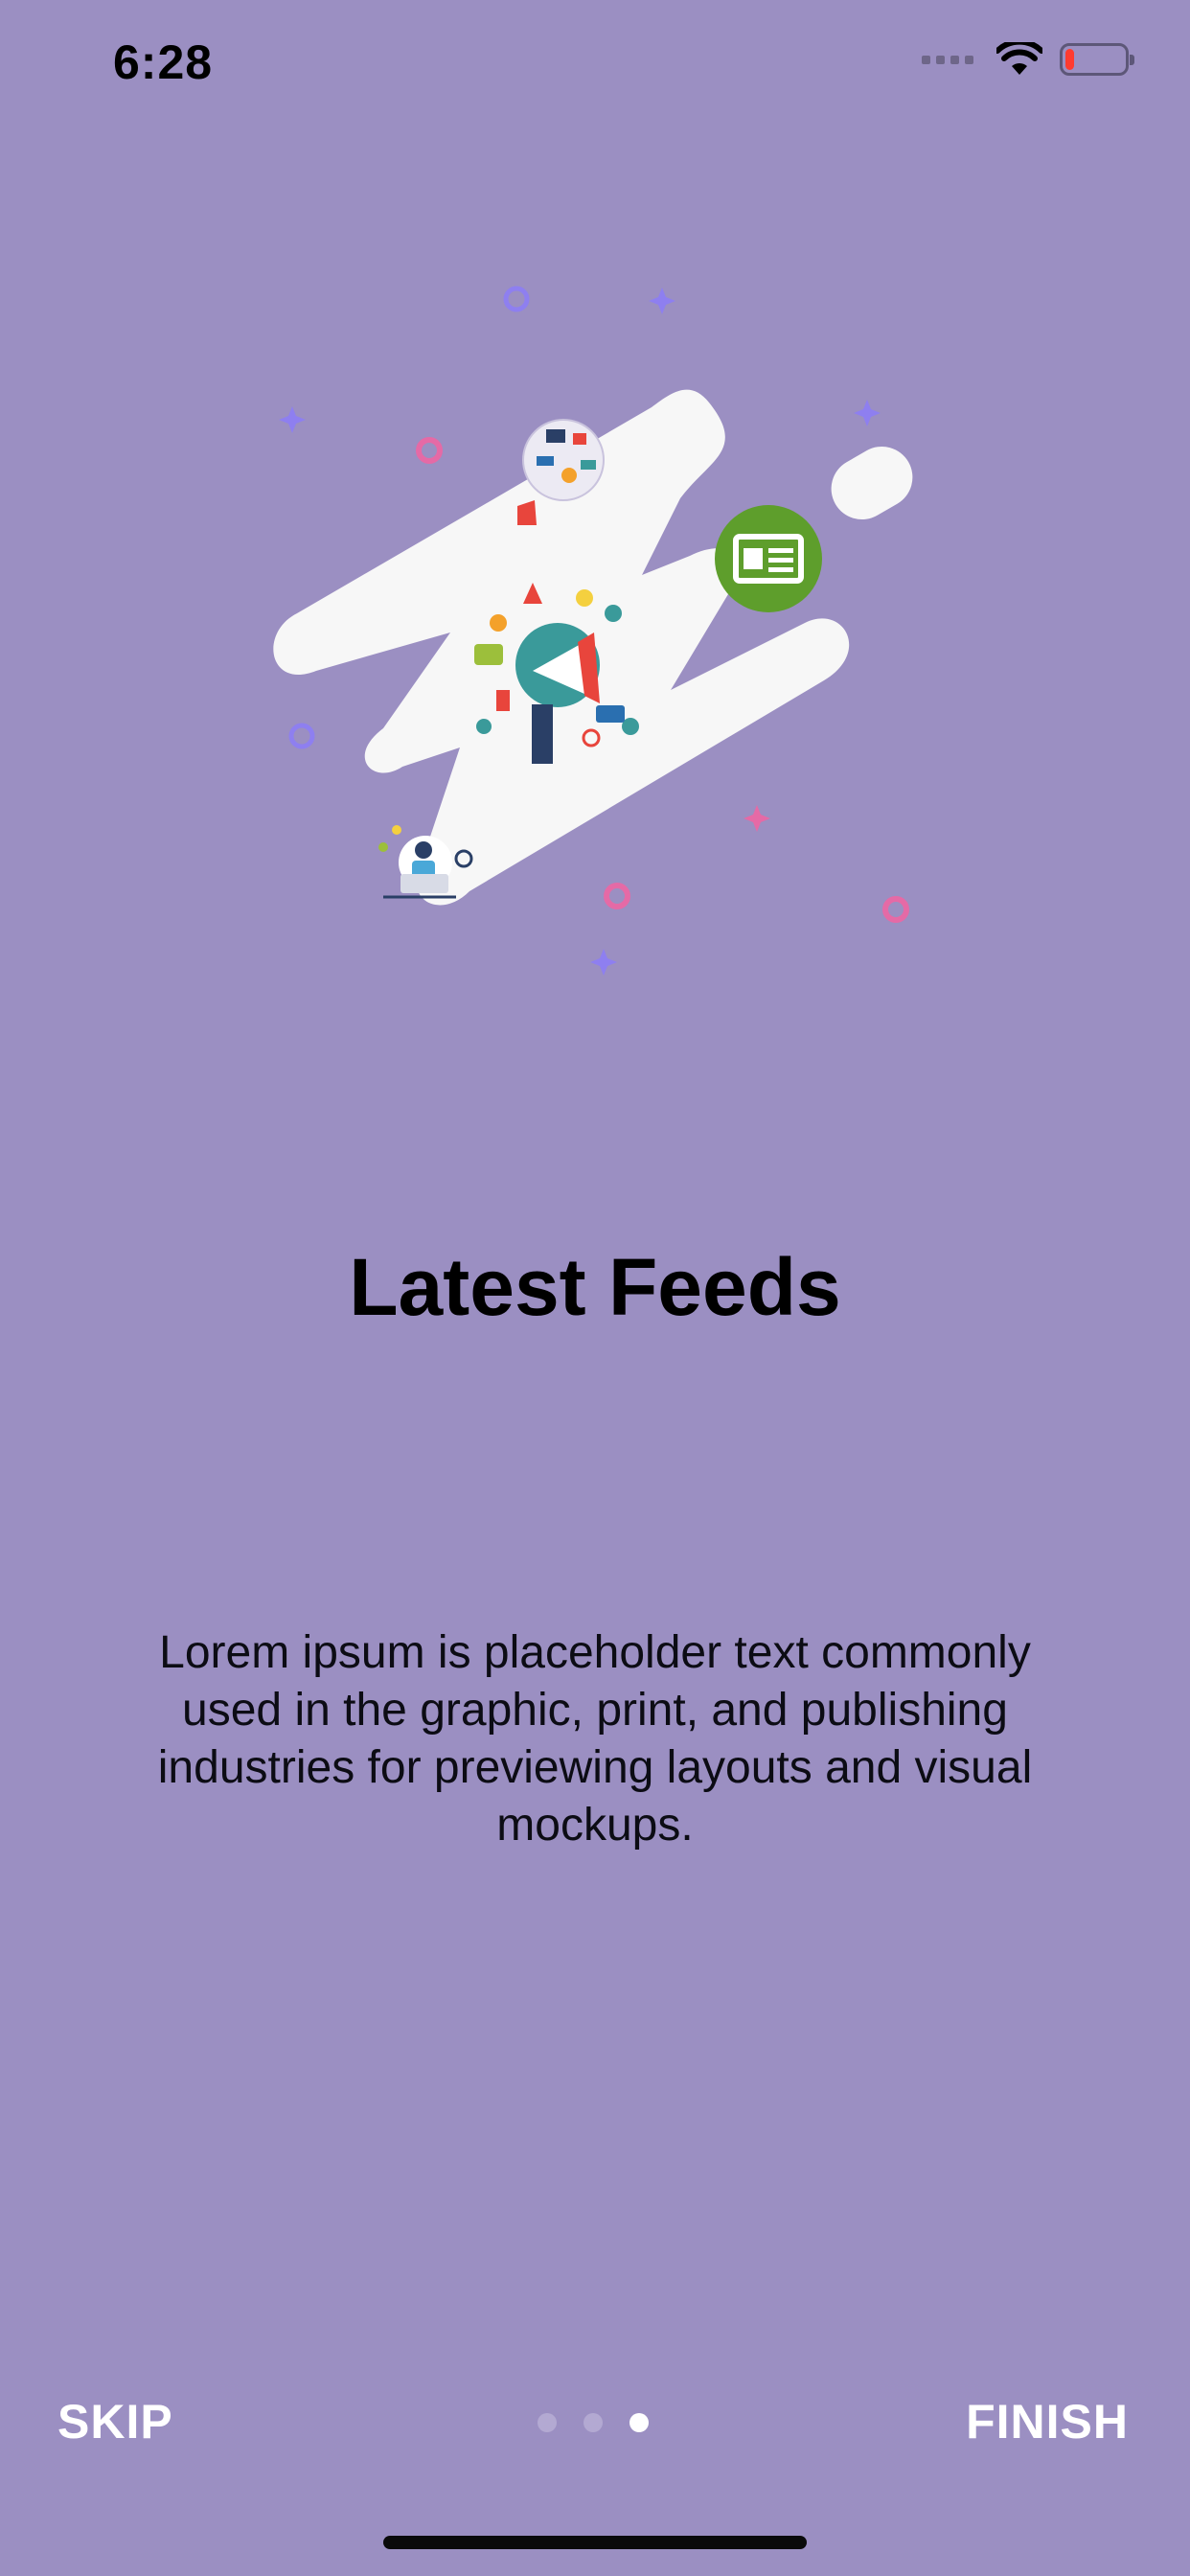 Image resolution: width=1190 pixels, height=2576 pixels. I want to click on battery-level, so click(1070, 59).